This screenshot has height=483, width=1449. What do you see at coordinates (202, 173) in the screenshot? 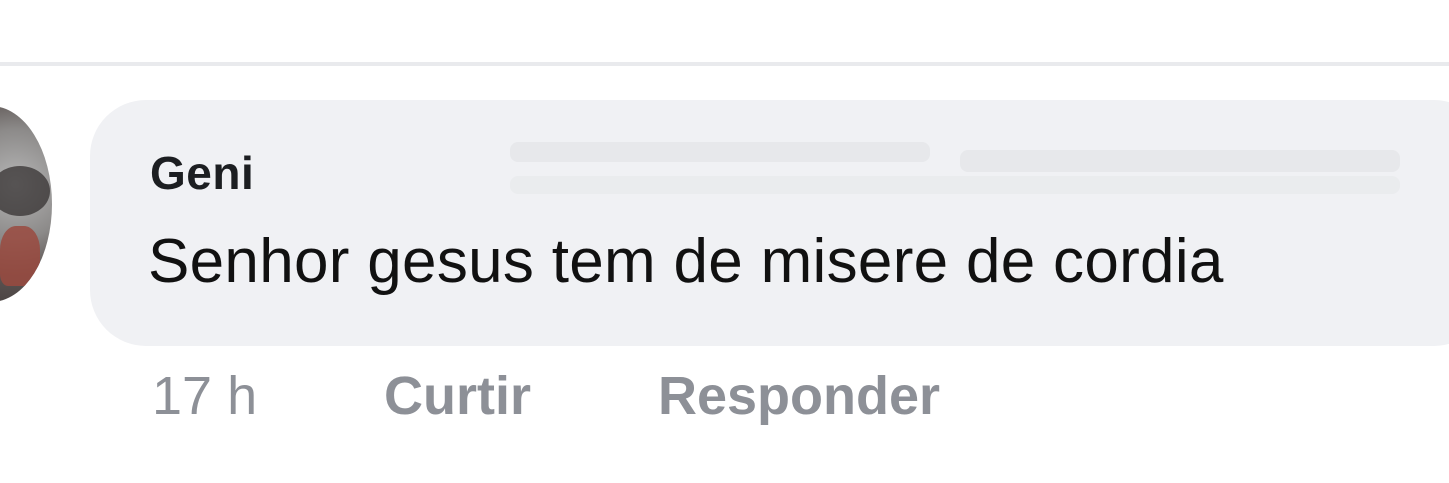
I see `comment-author-name: Geni` at bounding box center [202, 173].